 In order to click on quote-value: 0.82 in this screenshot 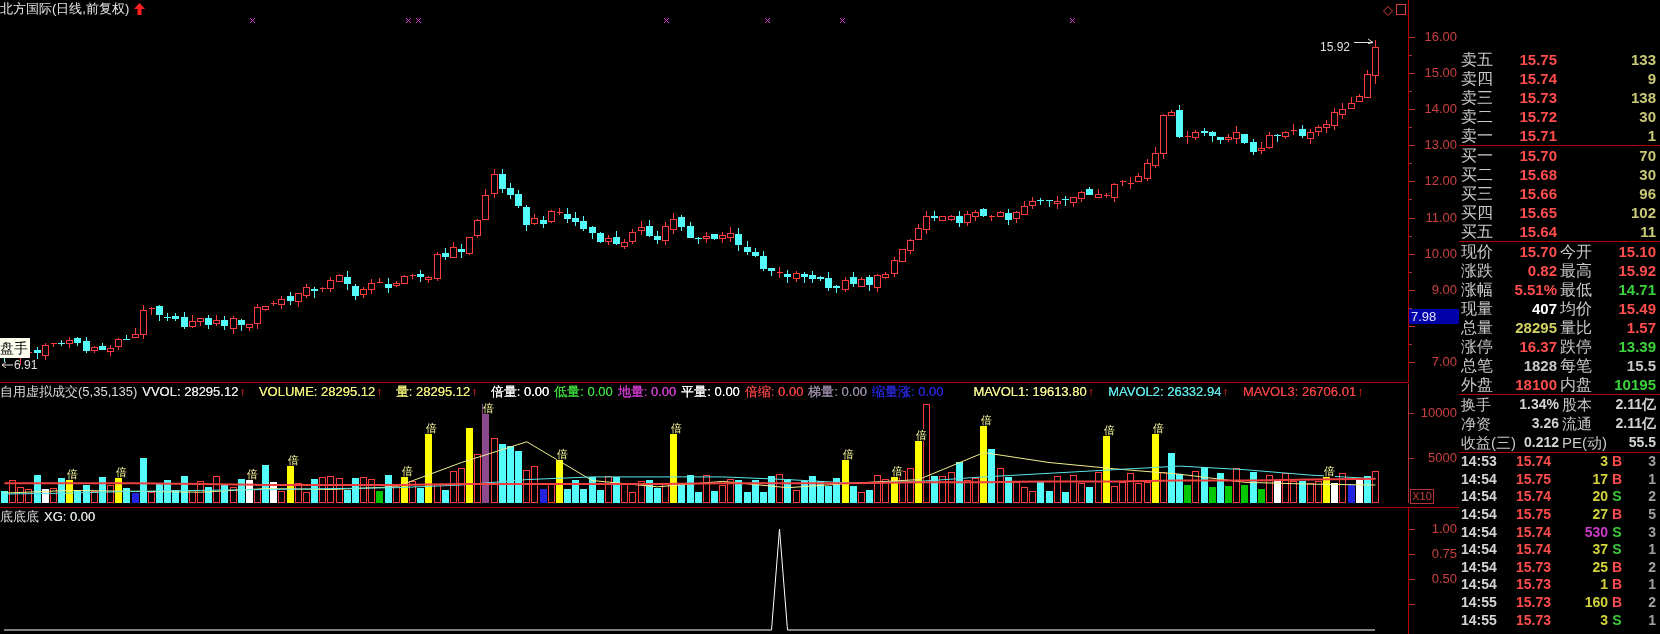, I will do `click(1541, 270)`.